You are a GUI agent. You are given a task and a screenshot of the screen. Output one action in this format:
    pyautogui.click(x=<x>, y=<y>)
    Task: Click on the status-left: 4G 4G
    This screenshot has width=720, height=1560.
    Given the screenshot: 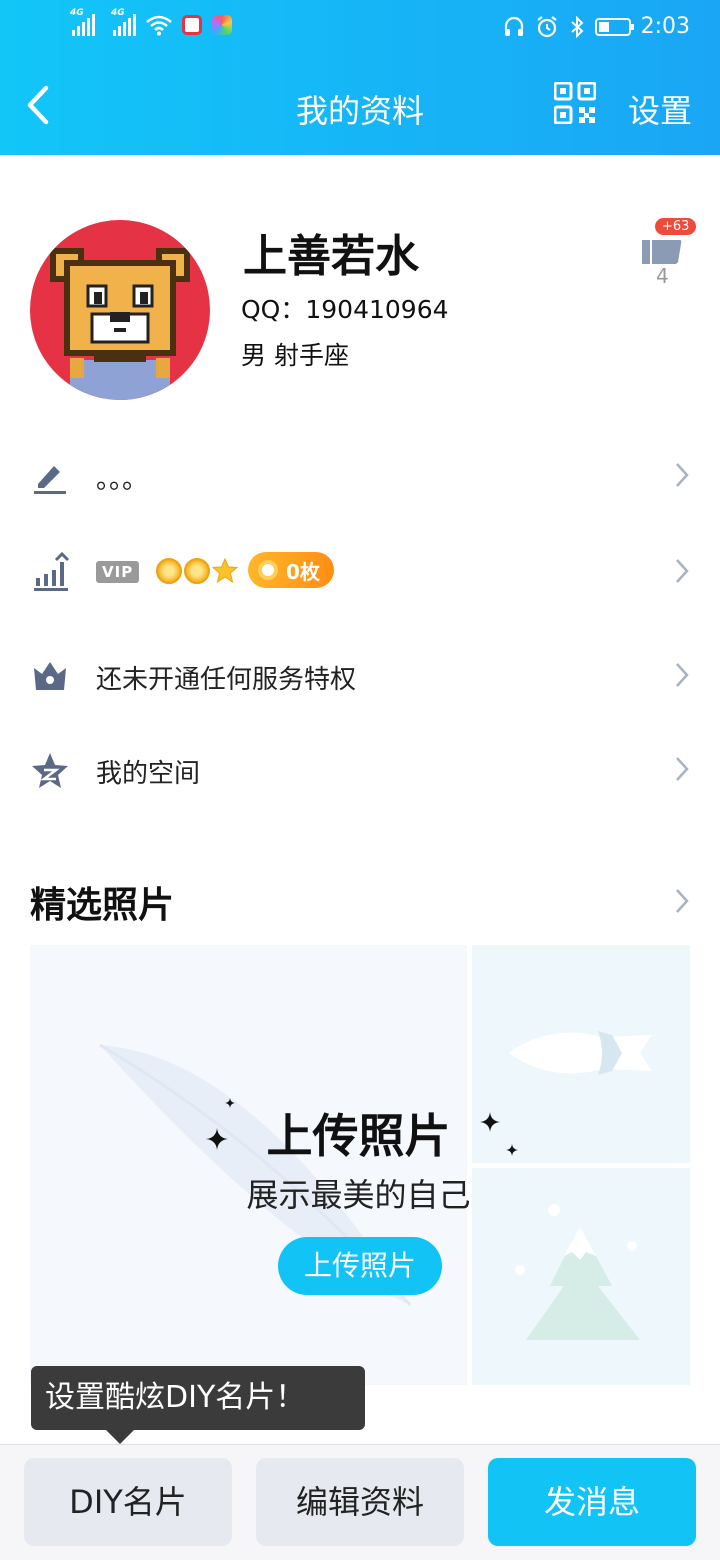 What is the action you would take?
    pyautogui.click(x=151, y=22)
    